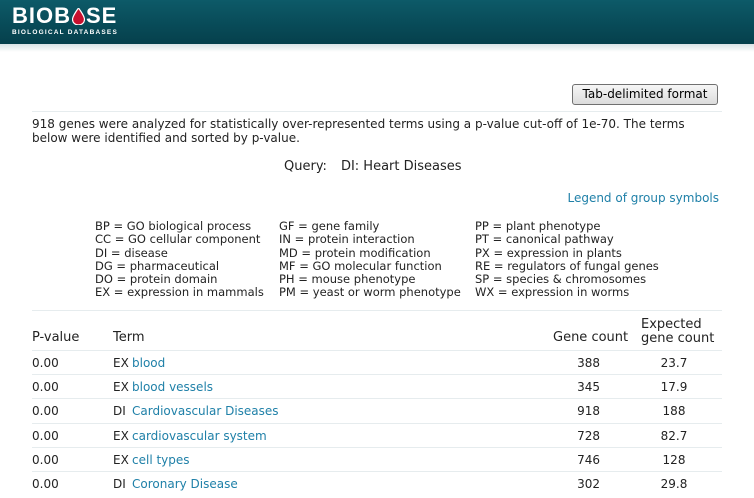 The height and width of the screenshot is (498, 754). What do you see at coordinates (360, 265) in the screenshot?
I see `legend-entry: MF = GO molecular function` at bounding box center [360, 265].